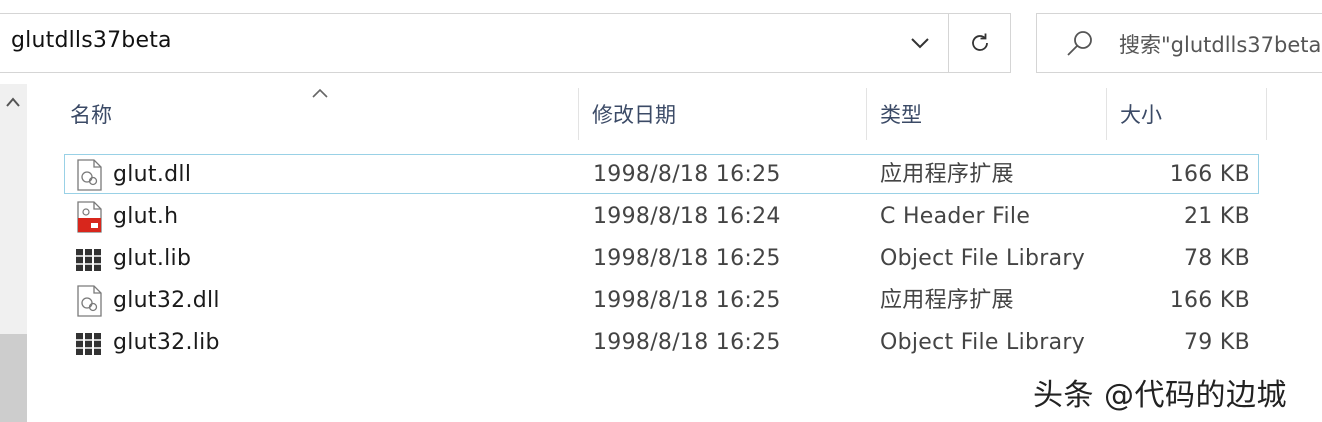  I want to click on scrollbar-thumb, so click(13, 378).